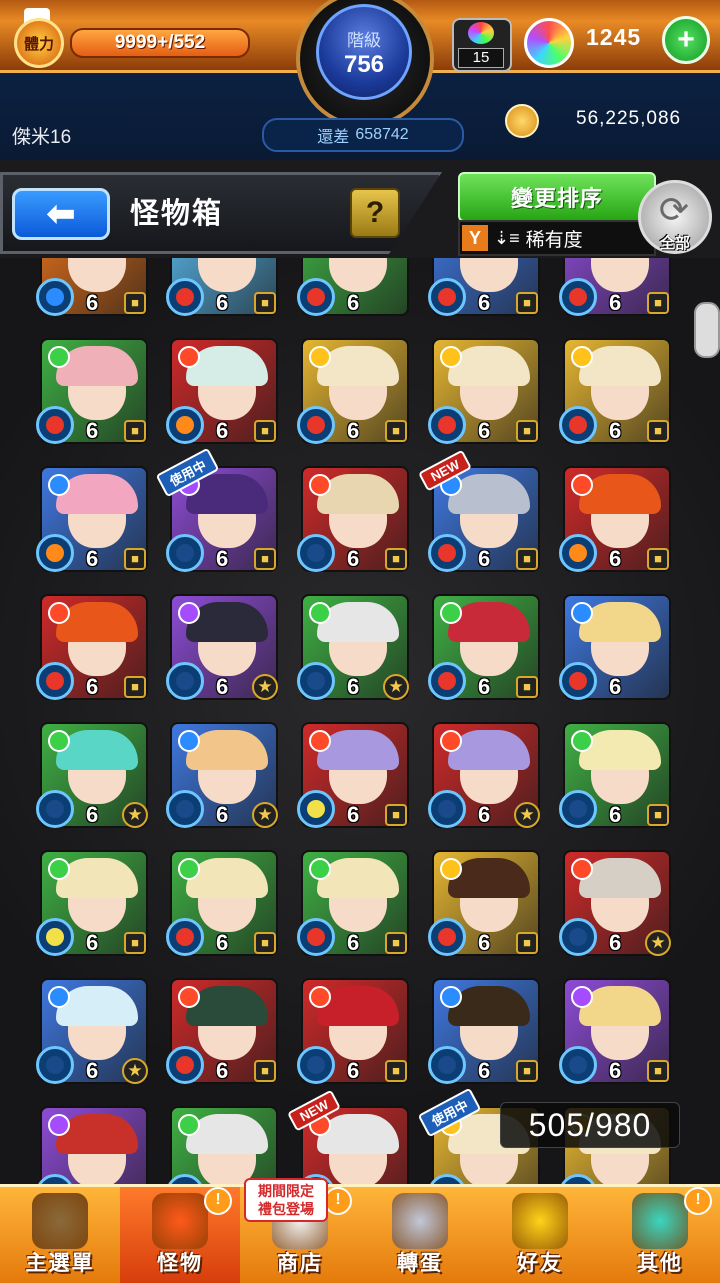 Image resolution: width=720 pixels, height=1283 pixels. Describe the element at coordinates (475, 238) in the screenshot. I see `filter-icon: Y` at that location.